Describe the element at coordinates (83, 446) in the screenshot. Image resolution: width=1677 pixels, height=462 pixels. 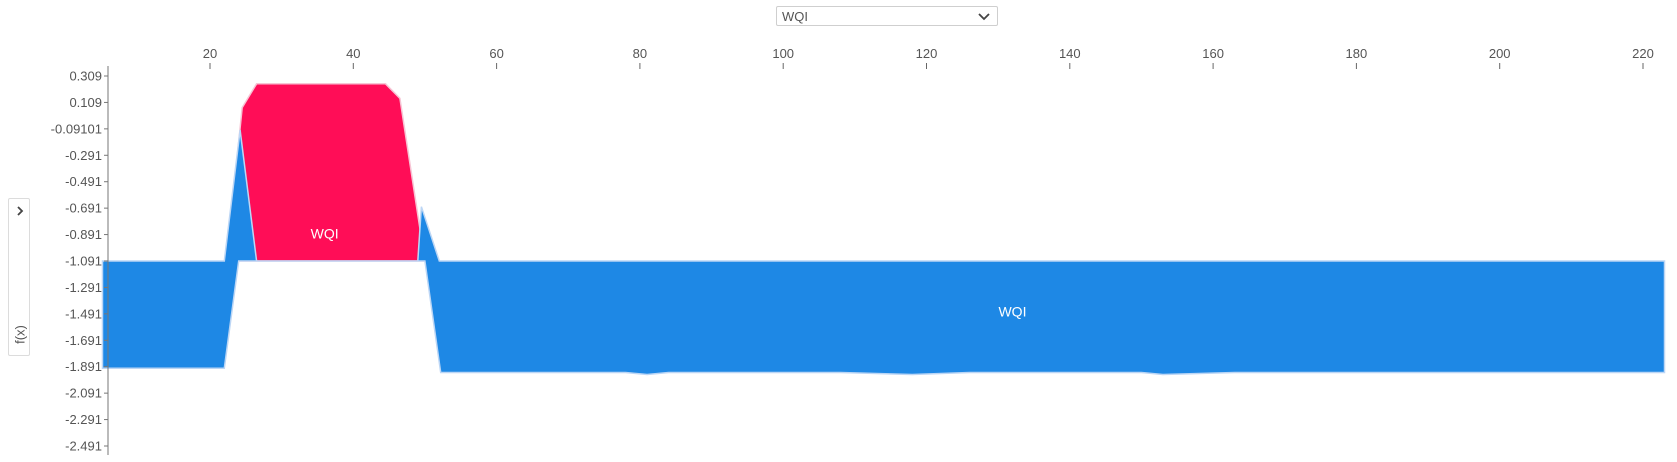
I see `y-tick-label: -2.491` at that location.